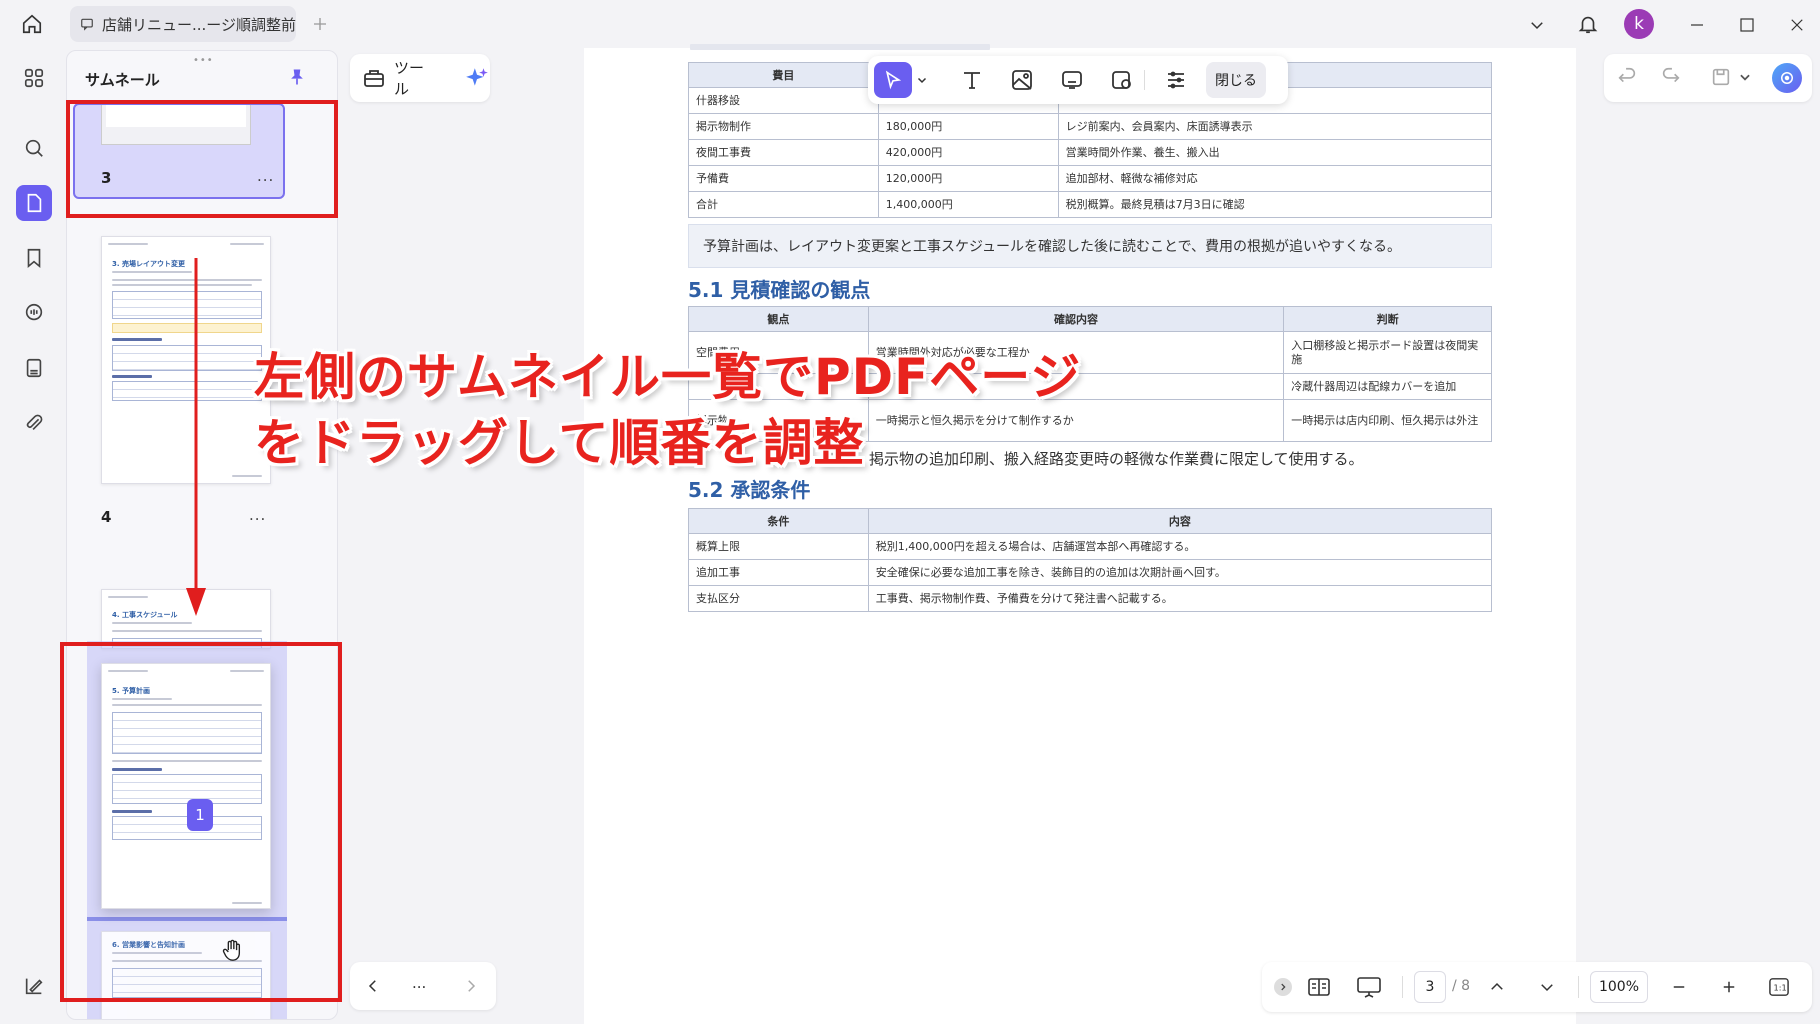 The image size is (1820, 1024). I want to click on zoom-in-icon, so click(1729, 987).